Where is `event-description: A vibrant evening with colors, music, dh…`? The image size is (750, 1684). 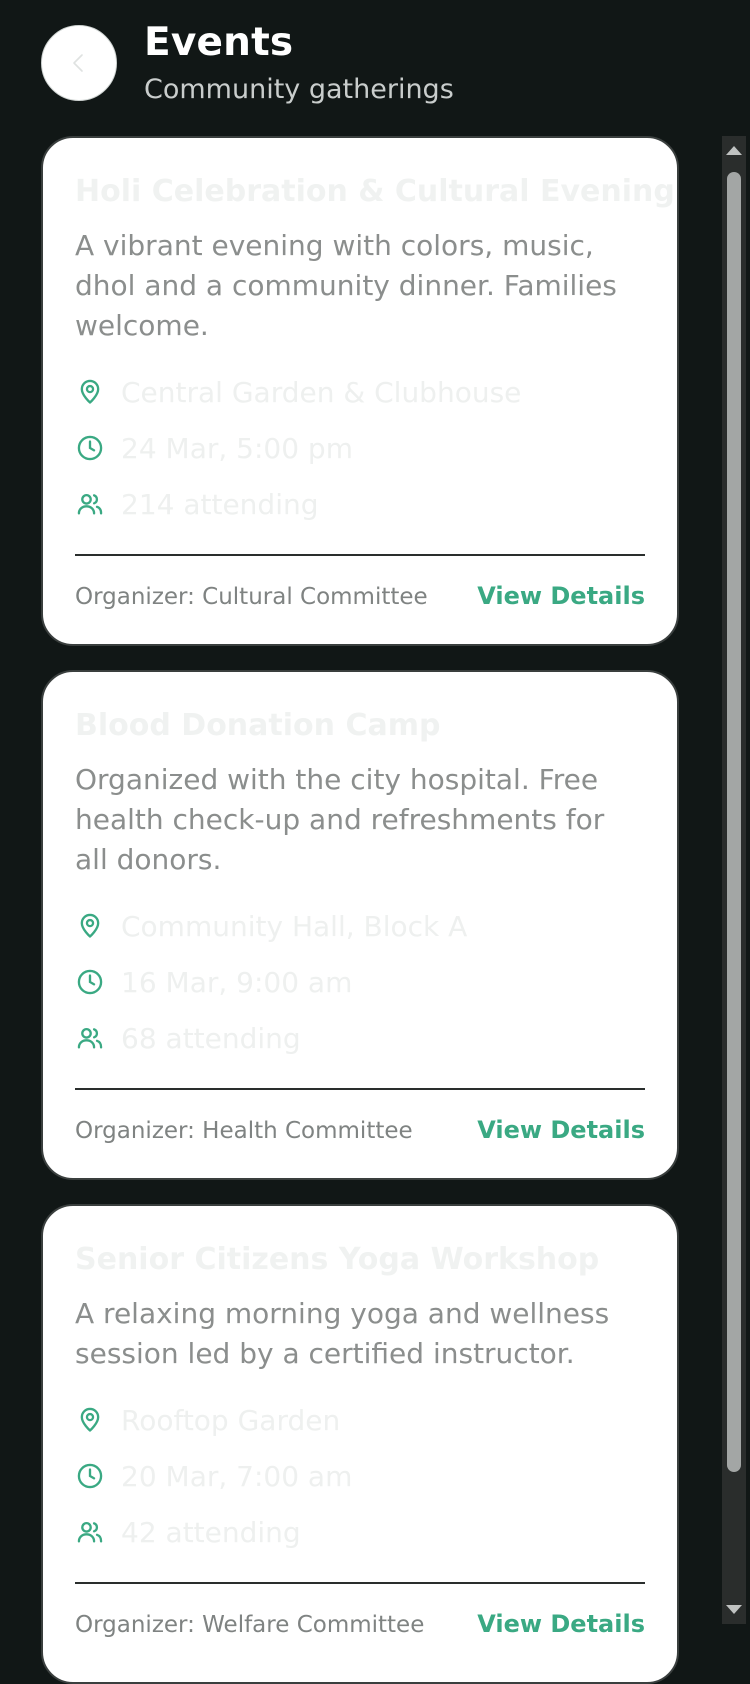 event-description: A vibrant evening with colors, music, dh… is located at coordinates (346, 285).